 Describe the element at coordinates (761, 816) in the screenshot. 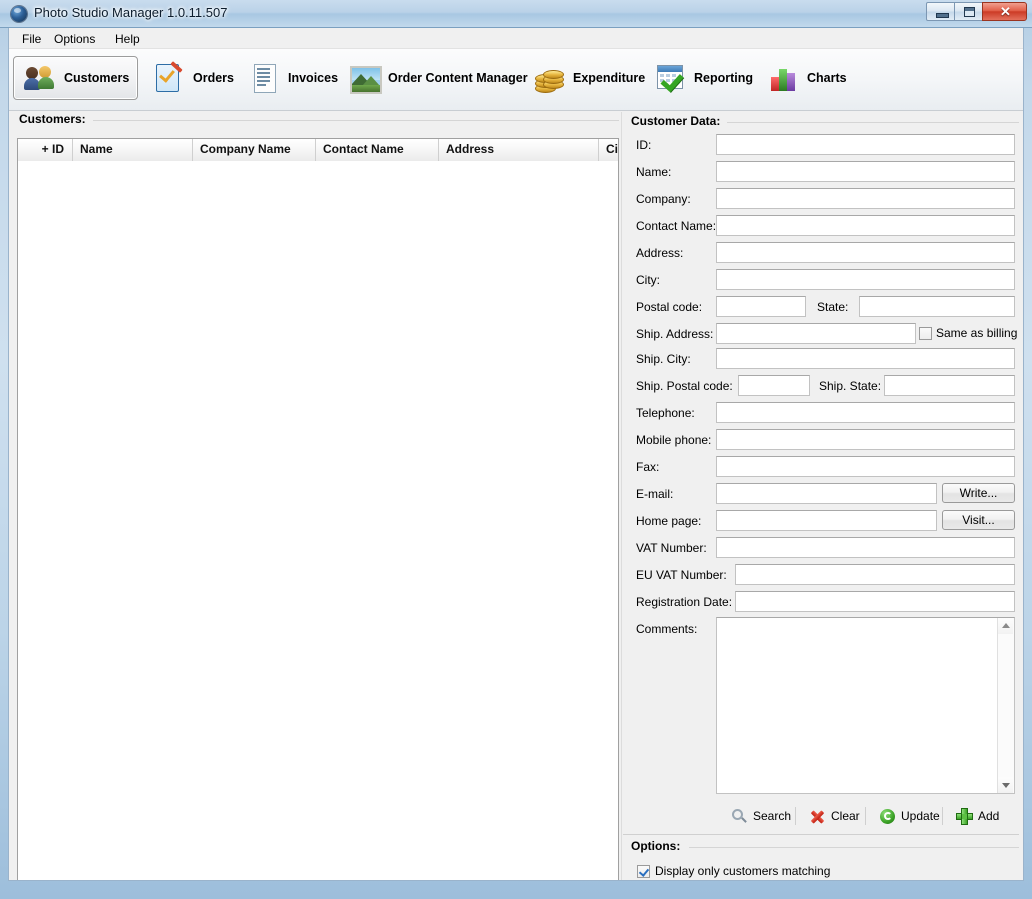

I see `search-button: Search` at that location.